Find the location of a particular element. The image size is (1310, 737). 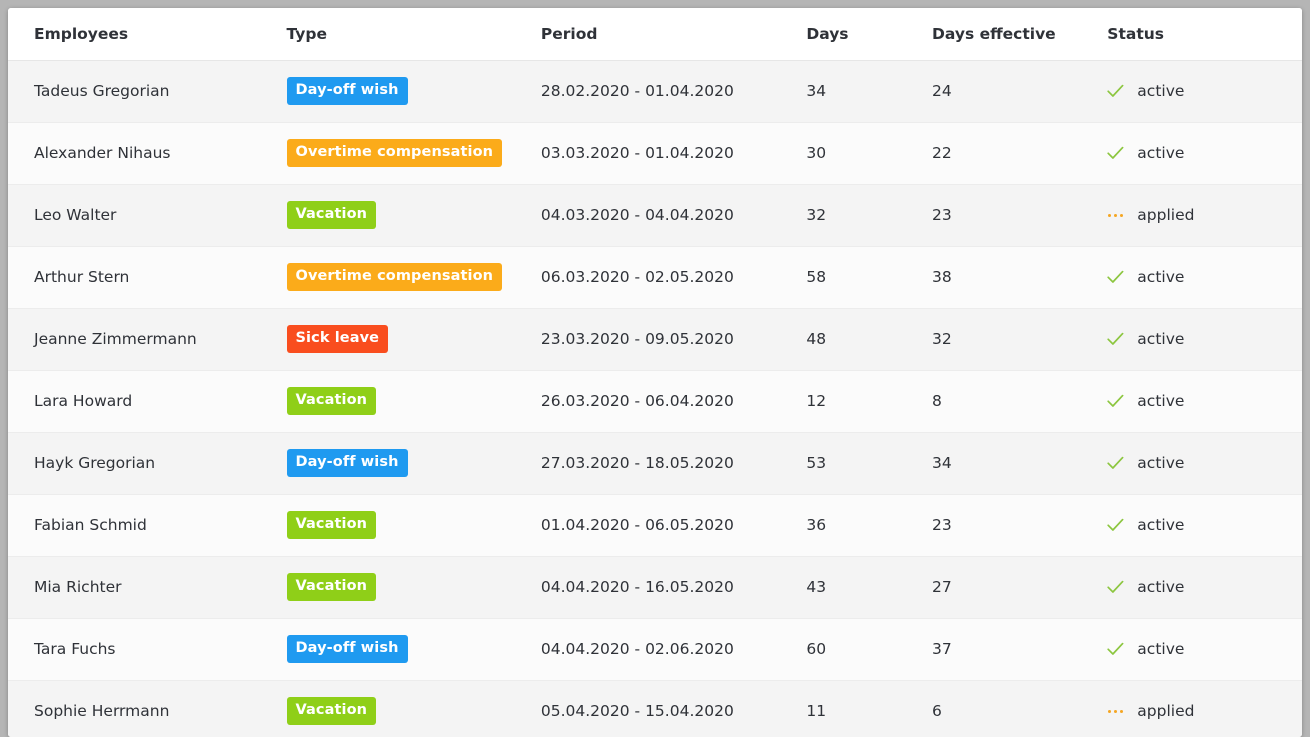

cell-status: applied is located at coordinates (1200, 708).